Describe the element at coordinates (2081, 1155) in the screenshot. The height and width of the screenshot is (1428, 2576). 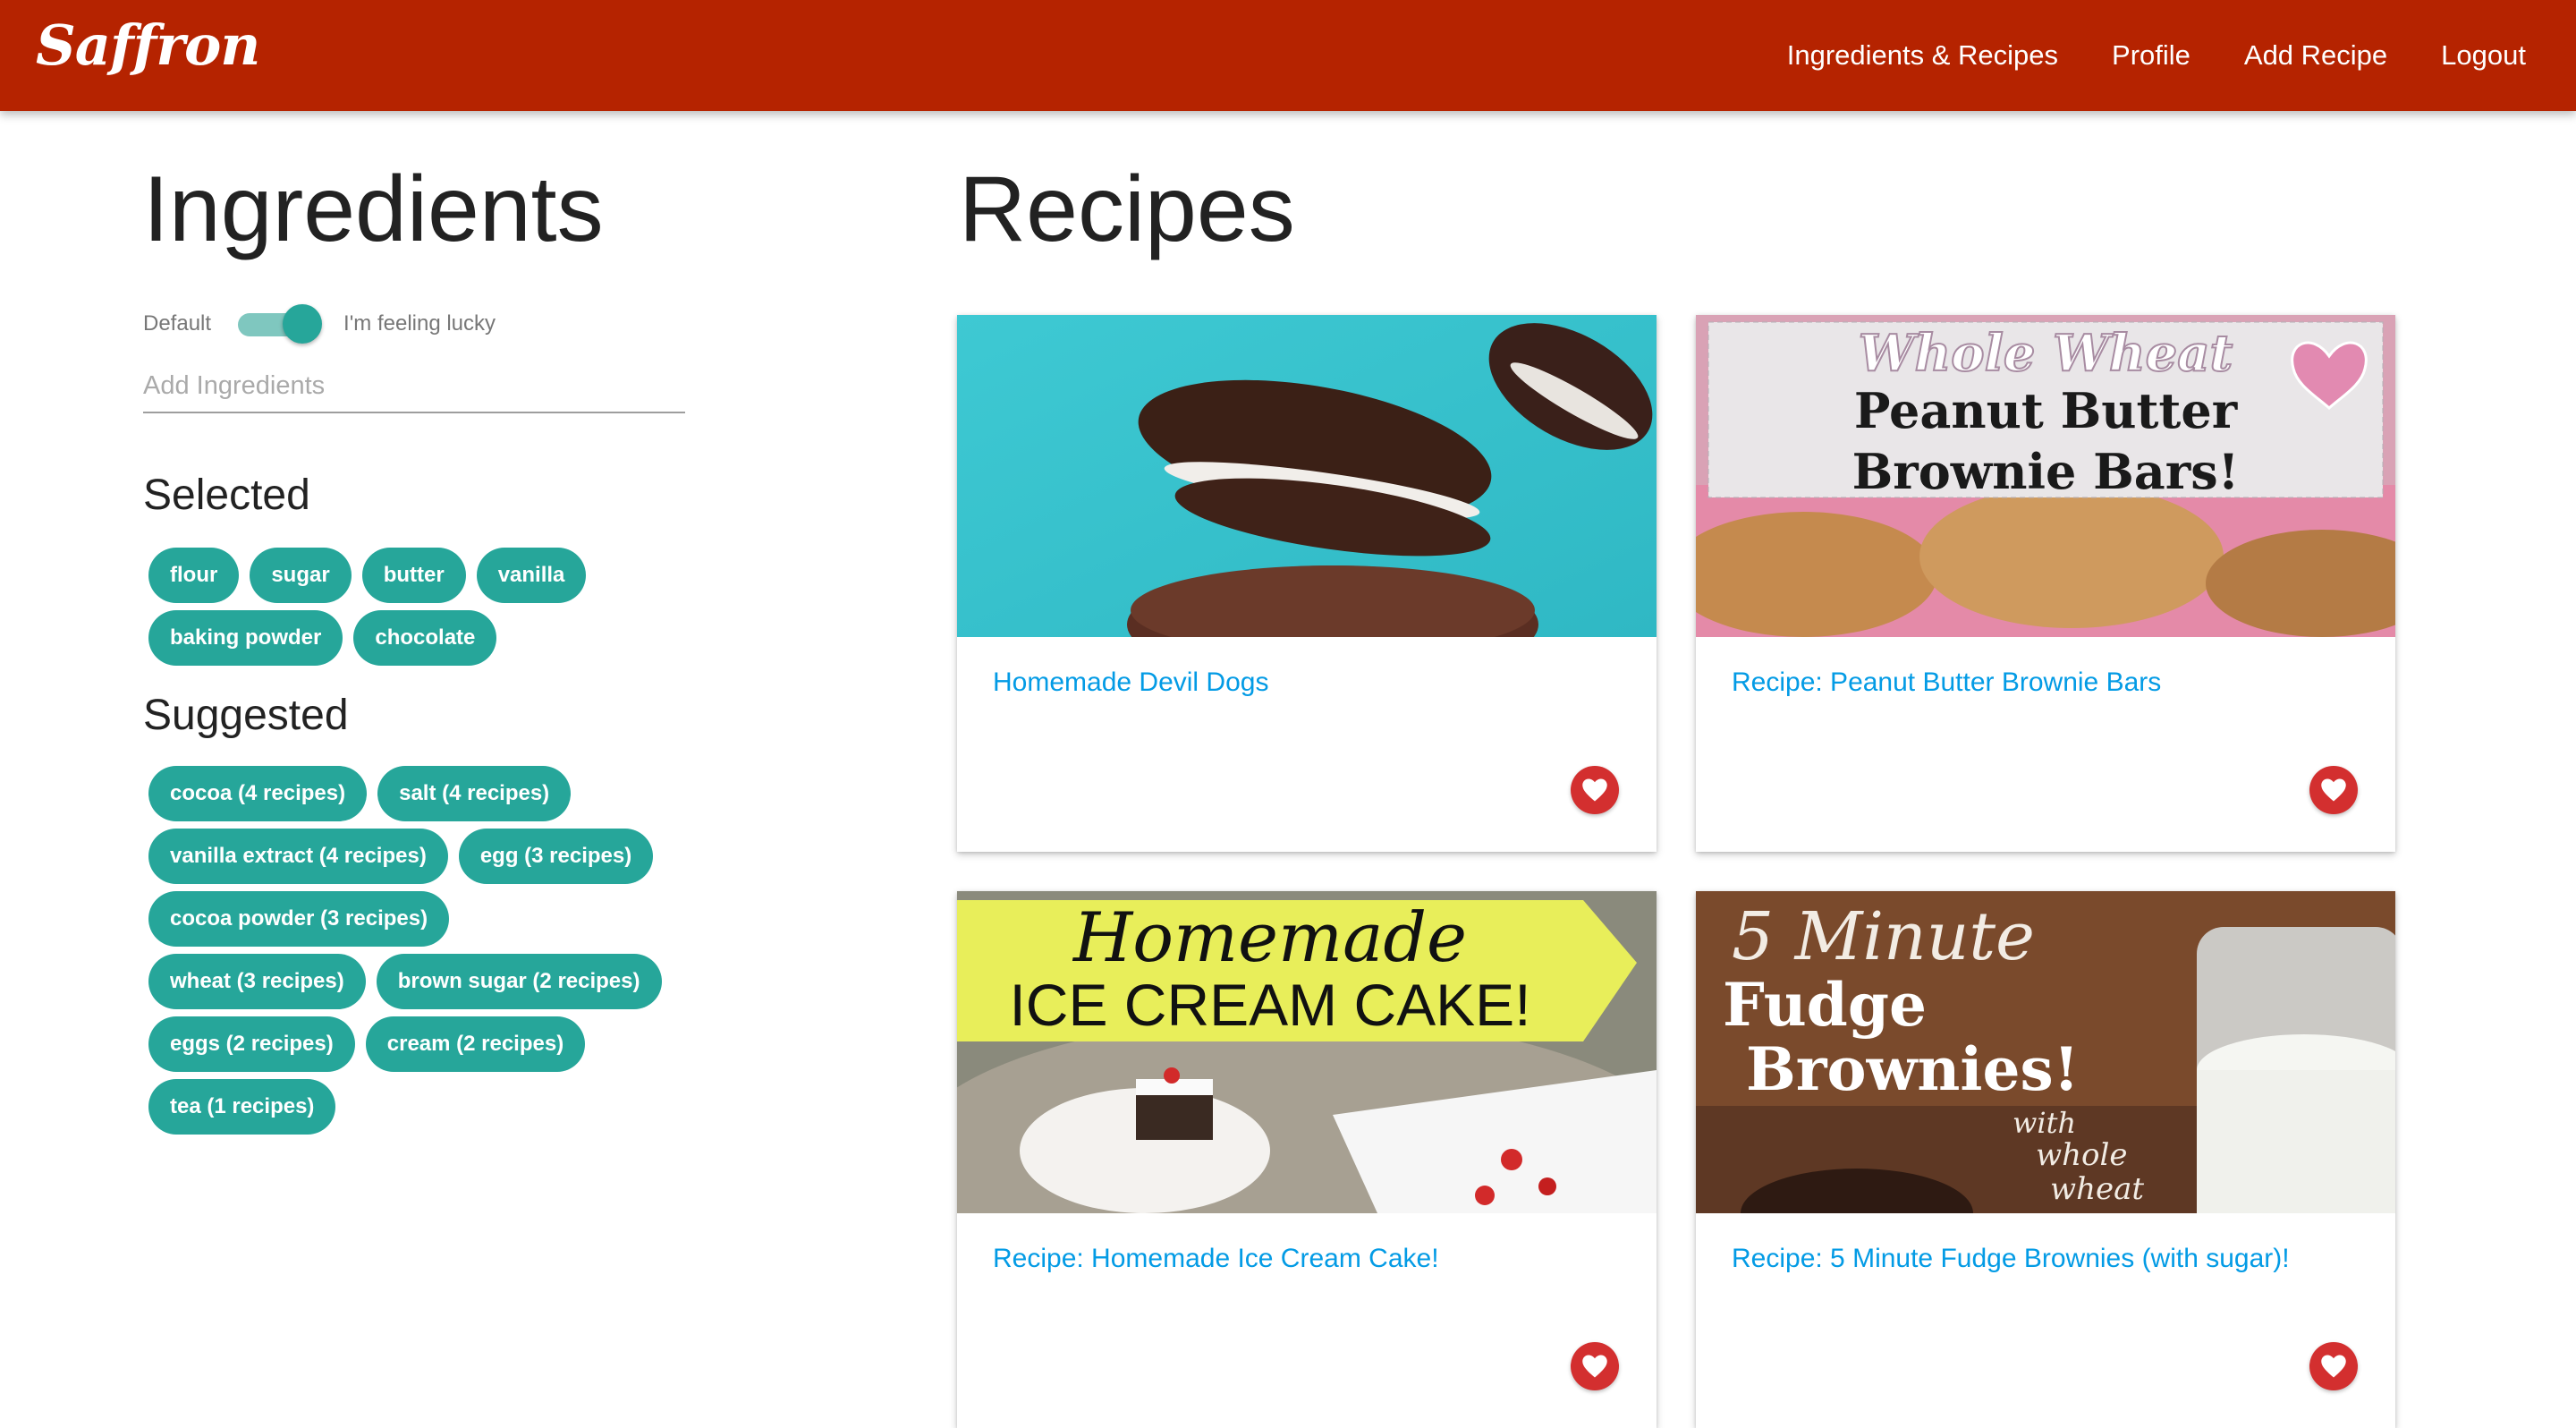
I see `image-text: whole` at that location.